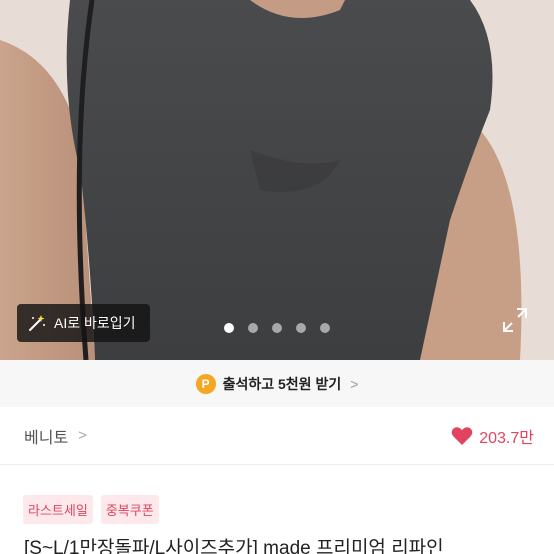  I want to click on carousel-indicator, so click(277, 328).